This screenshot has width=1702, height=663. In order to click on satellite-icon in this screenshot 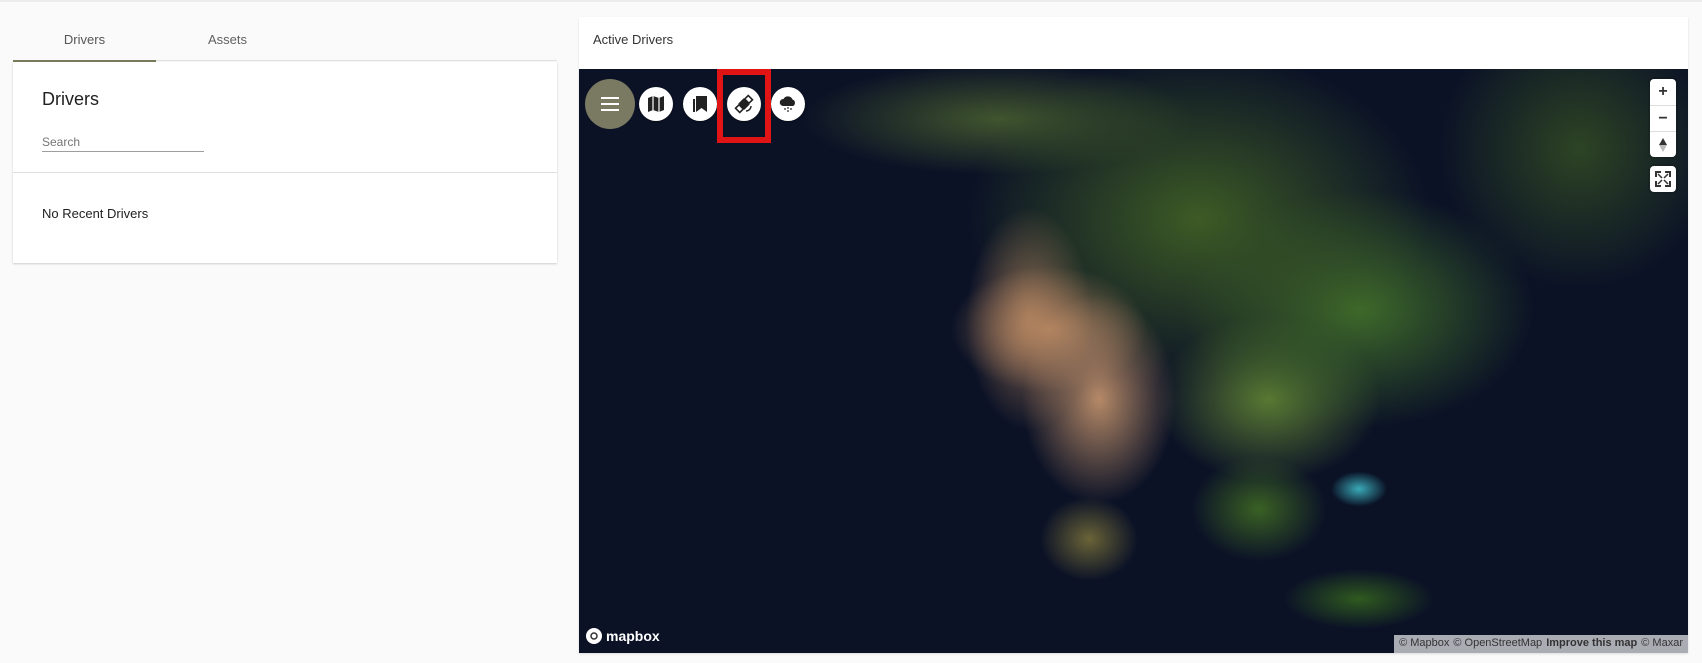, I will do `click(744, 104)`.